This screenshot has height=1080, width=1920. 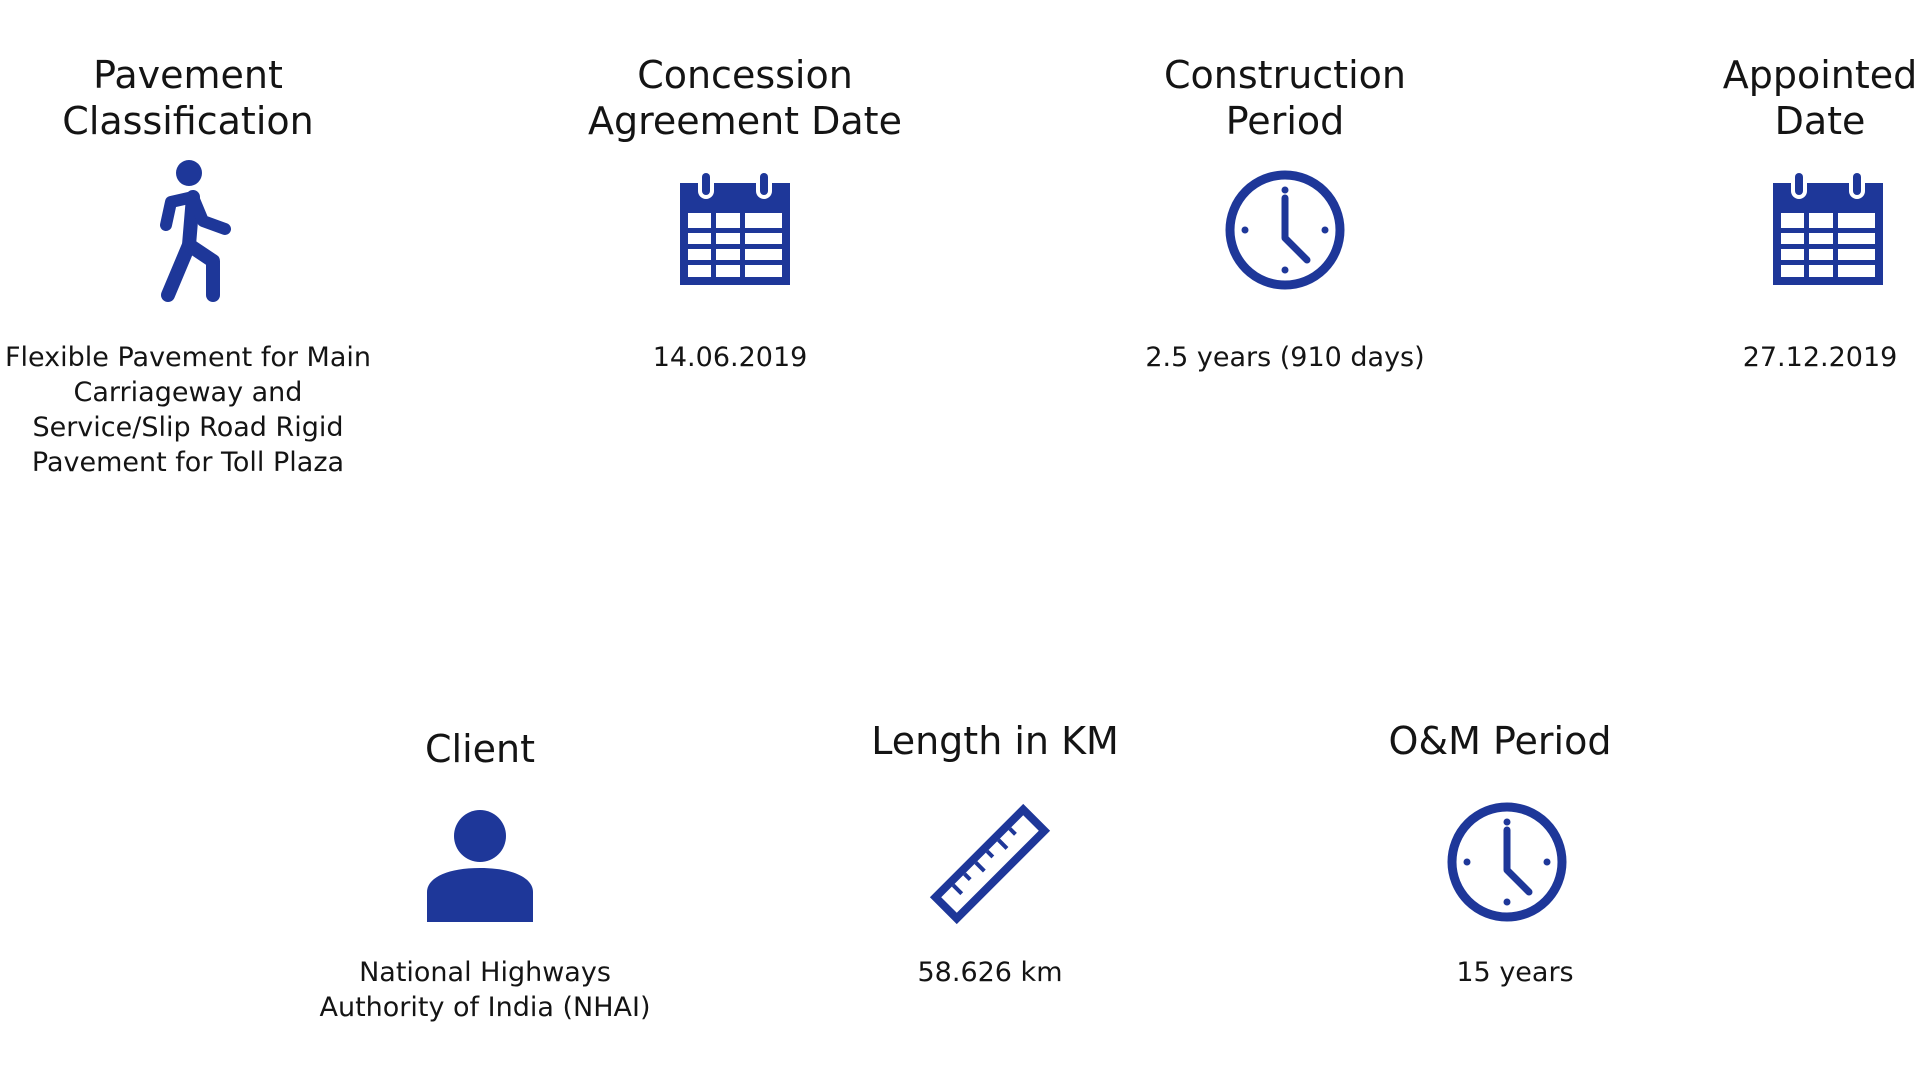 What do you see at coordinates (995, 741) in the screenshot?
I see `length-title: Length in KM` at bounding box center [995, 741].